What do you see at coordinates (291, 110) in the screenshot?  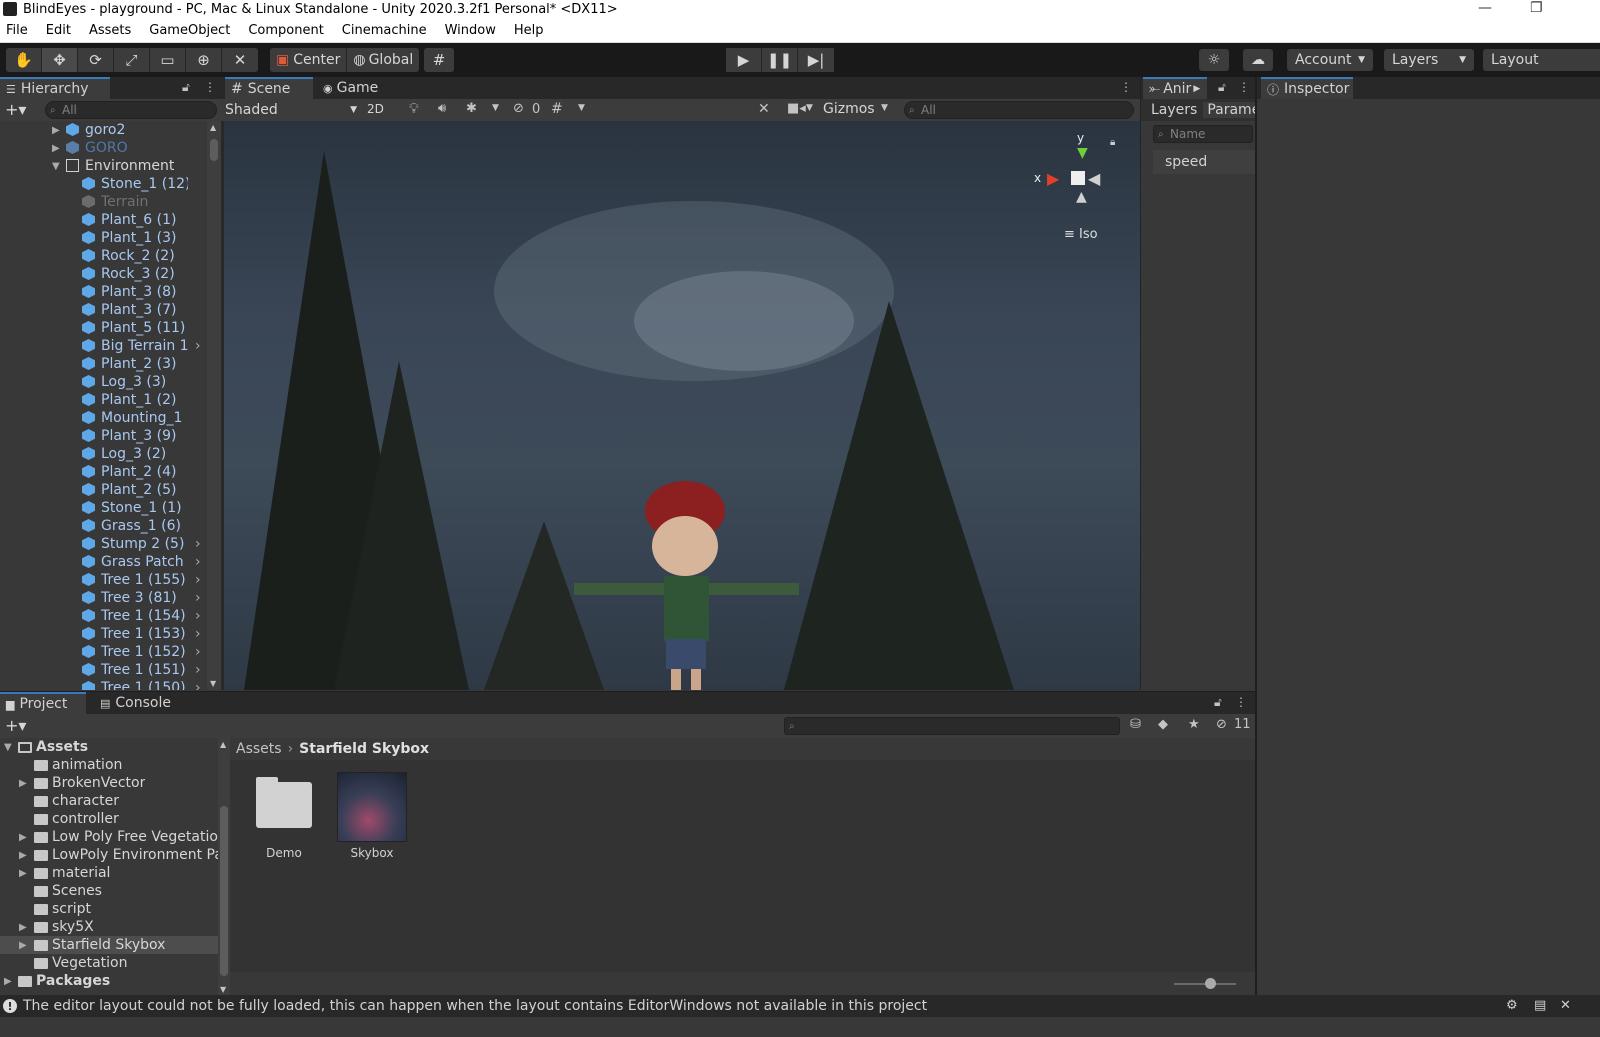 I see `shading-mode-dropdown: Shaded ▼` at bounding box center [291, 110].